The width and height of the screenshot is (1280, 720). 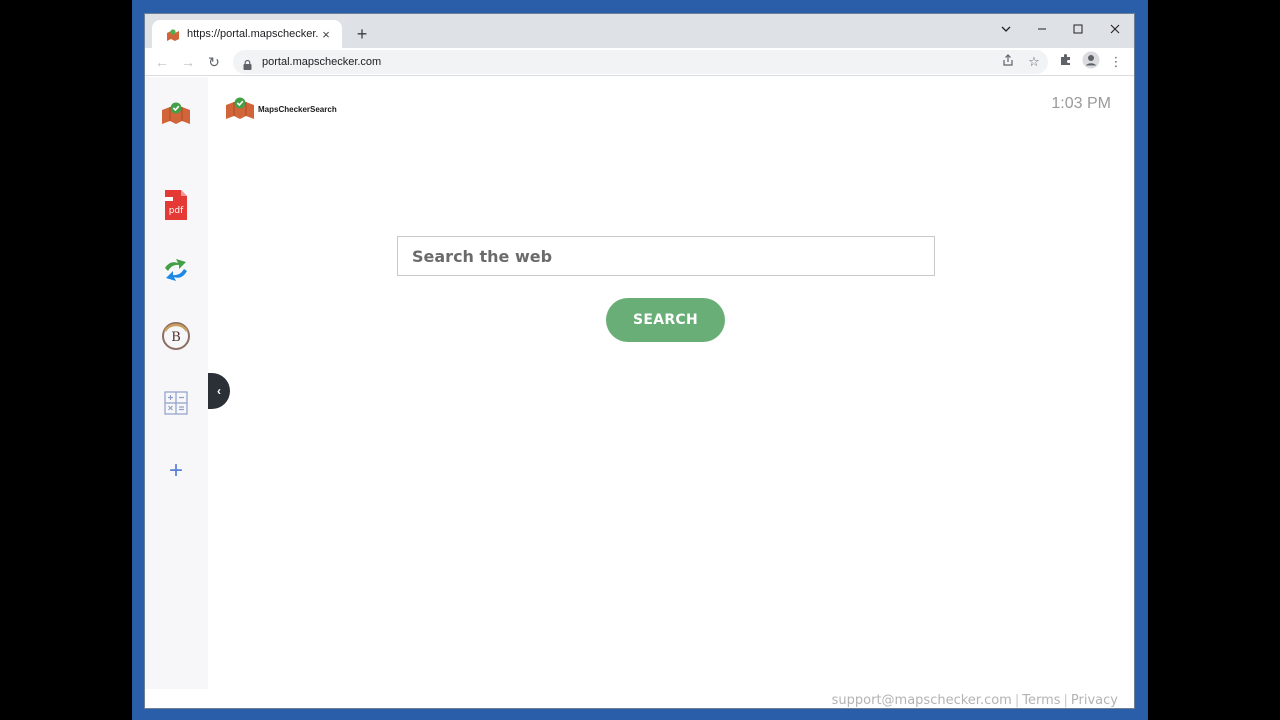 I want to click on bitcoin-b-icon: B, so click(x=176, y=336).